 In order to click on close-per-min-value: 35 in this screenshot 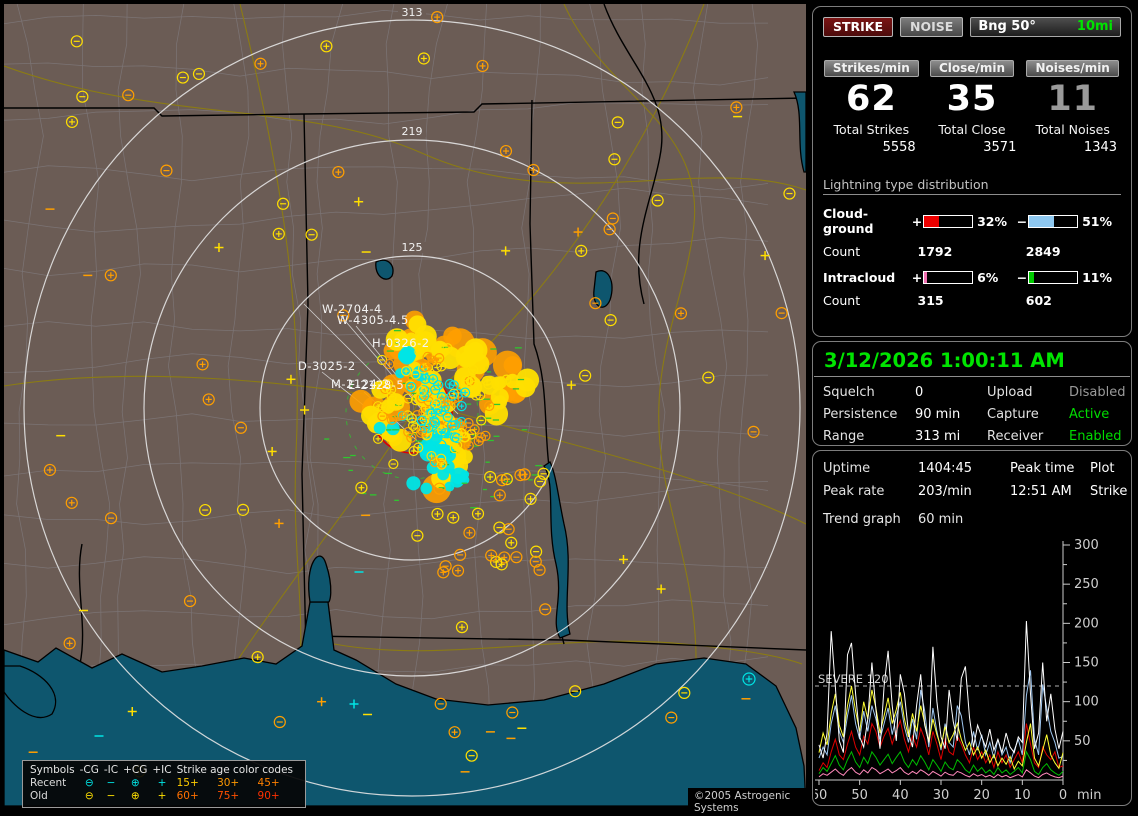, I will do `click(972, 99)`.